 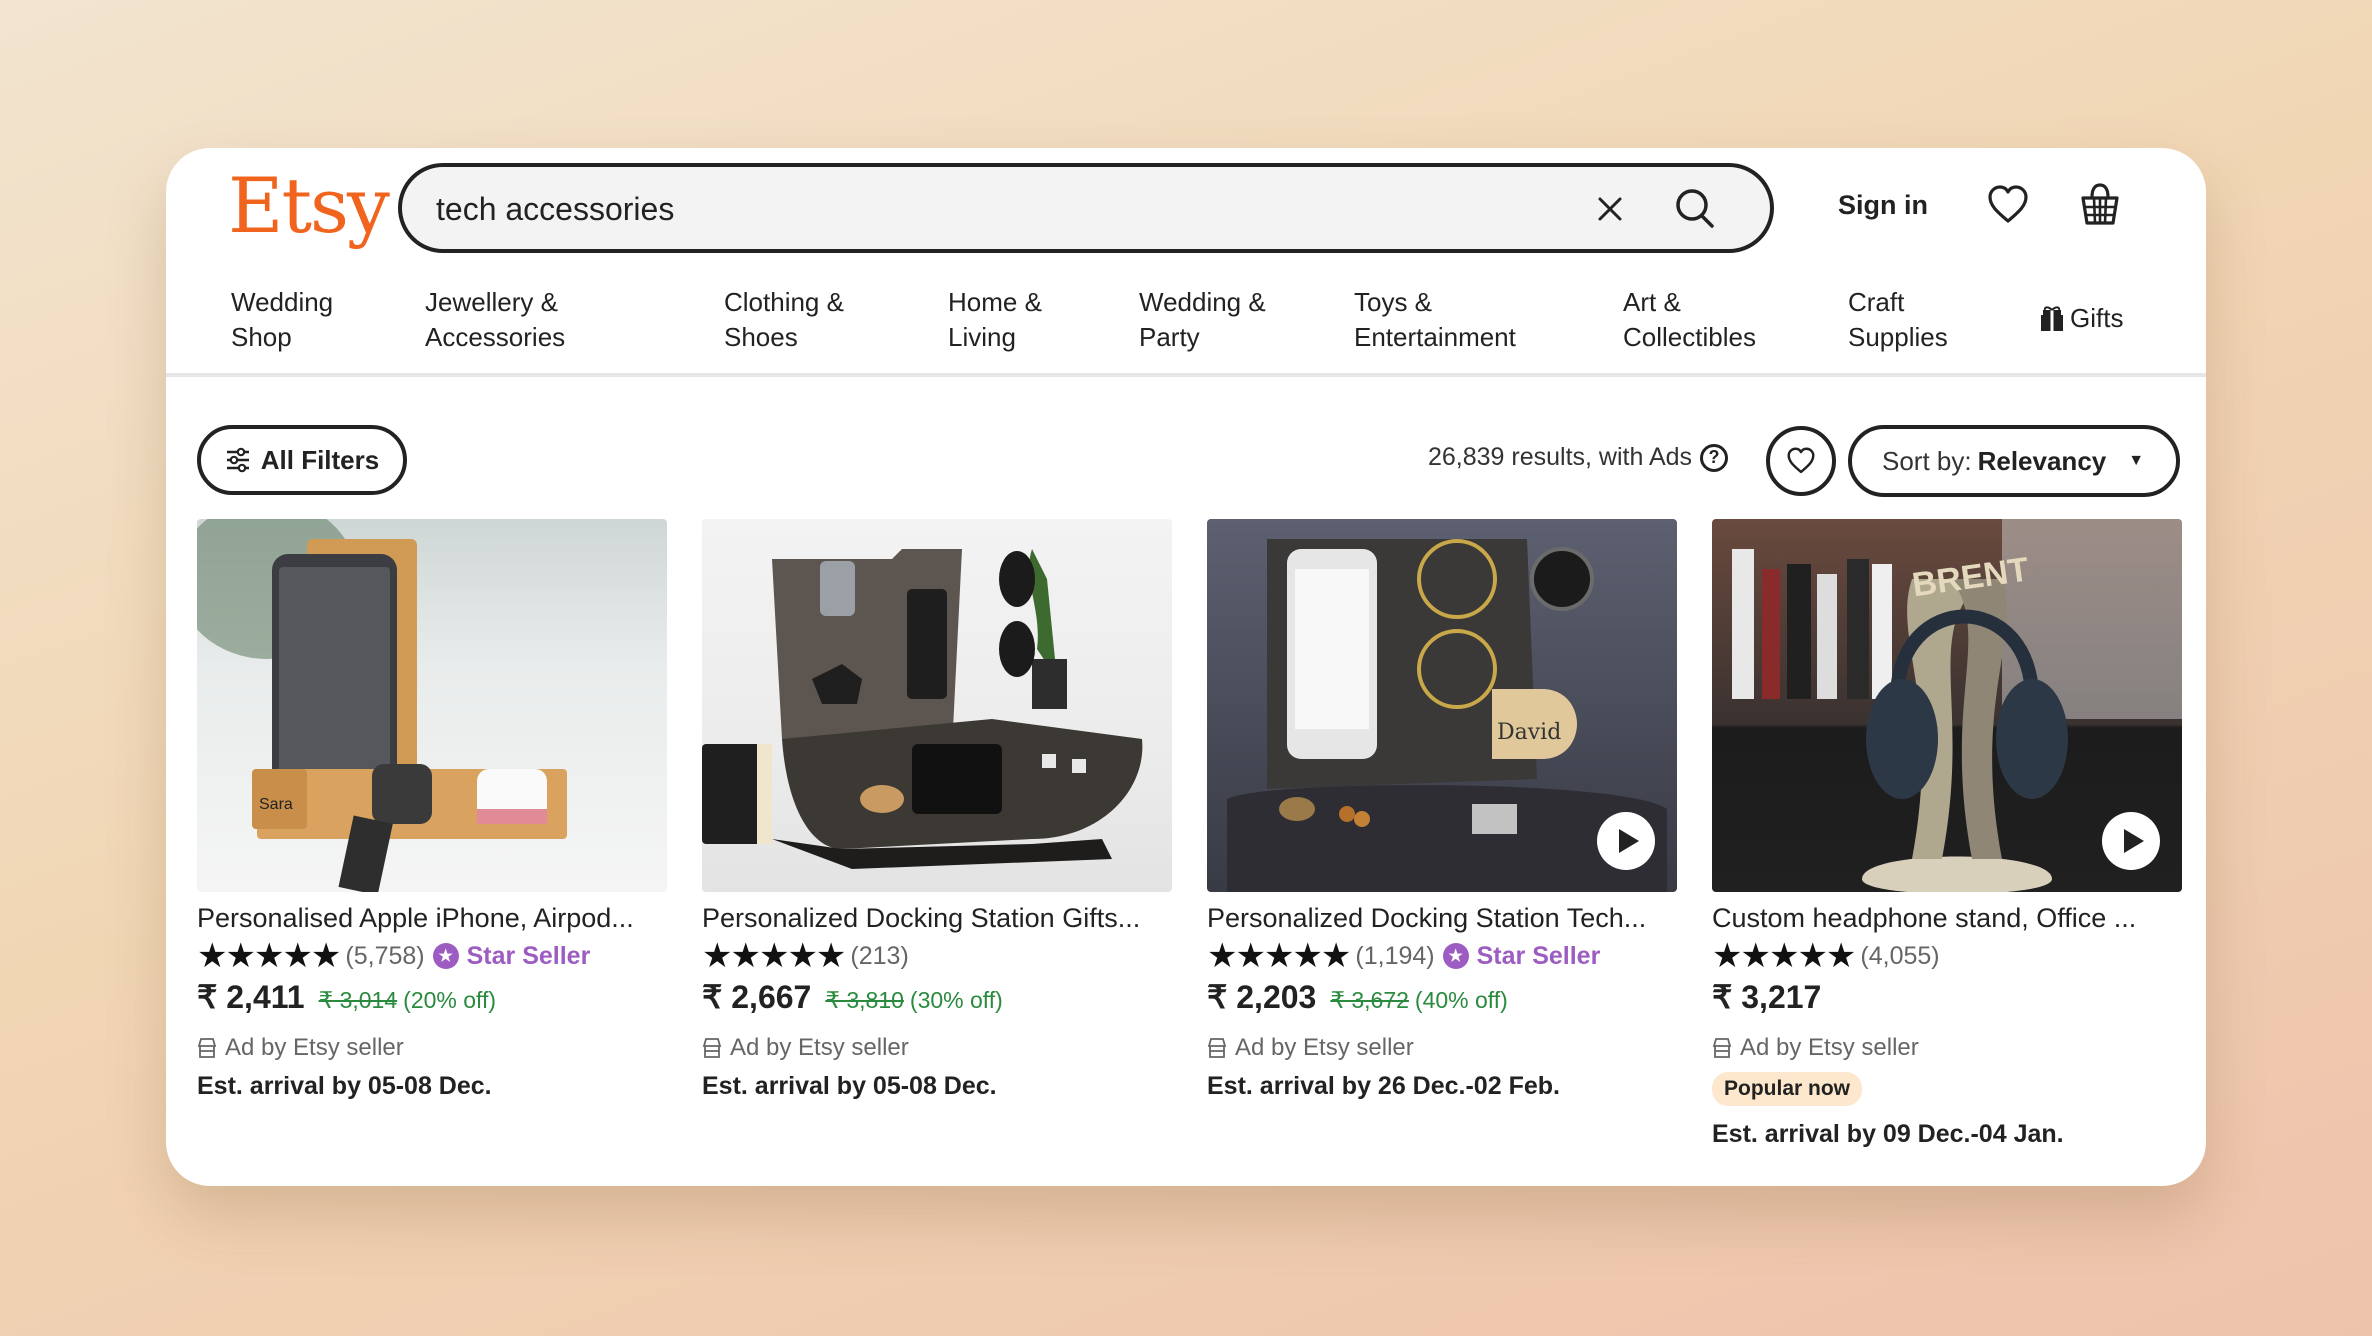 I want to click on product-photo-phone-dock: Sara, so click(x=382, y=705).